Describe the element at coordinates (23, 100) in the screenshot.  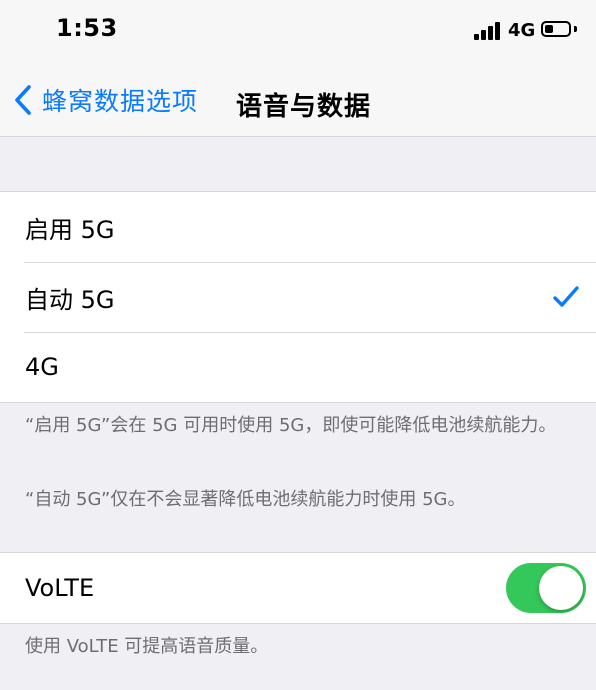
I see `chevron-left-icon` at that location.